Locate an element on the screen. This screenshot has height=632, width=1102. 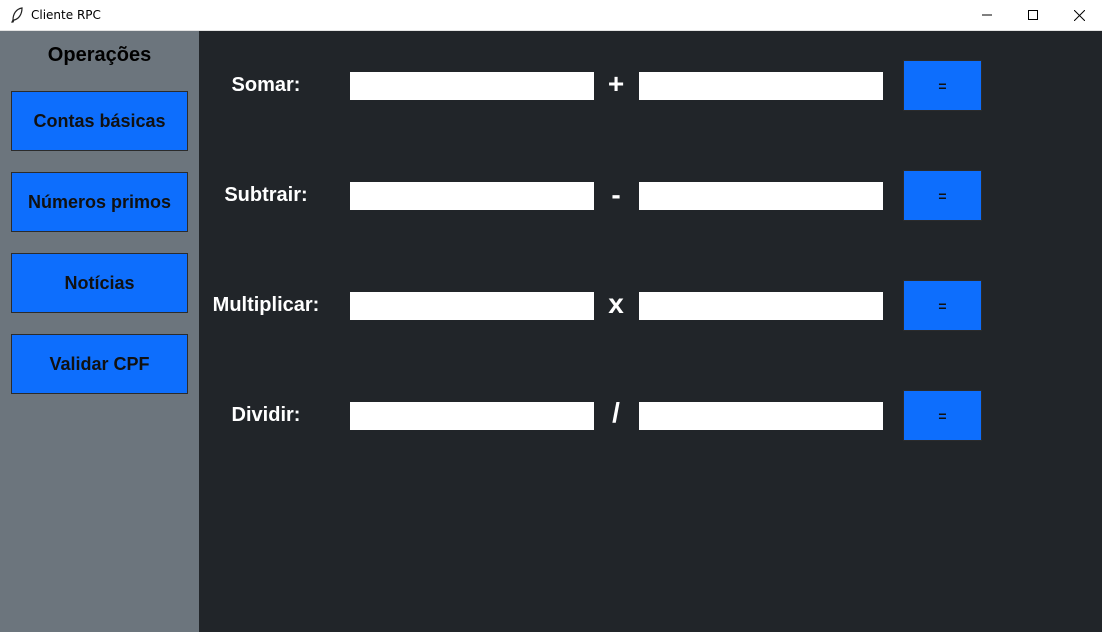
maximize-icon is located at coordinates (1033, 15).